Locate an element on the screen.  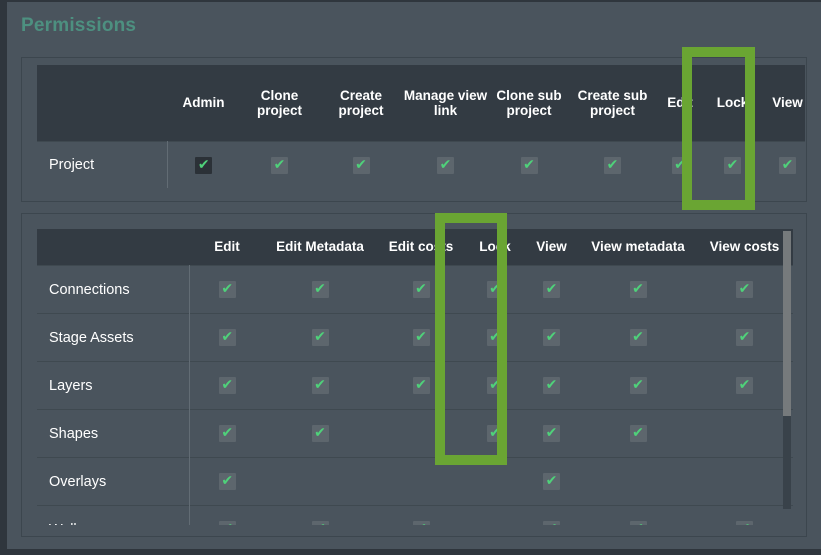
table-row: Shapes ✔ ✔ ✔ ✔ ✔ ✔ ✔ is located at coordinates (415, 433).